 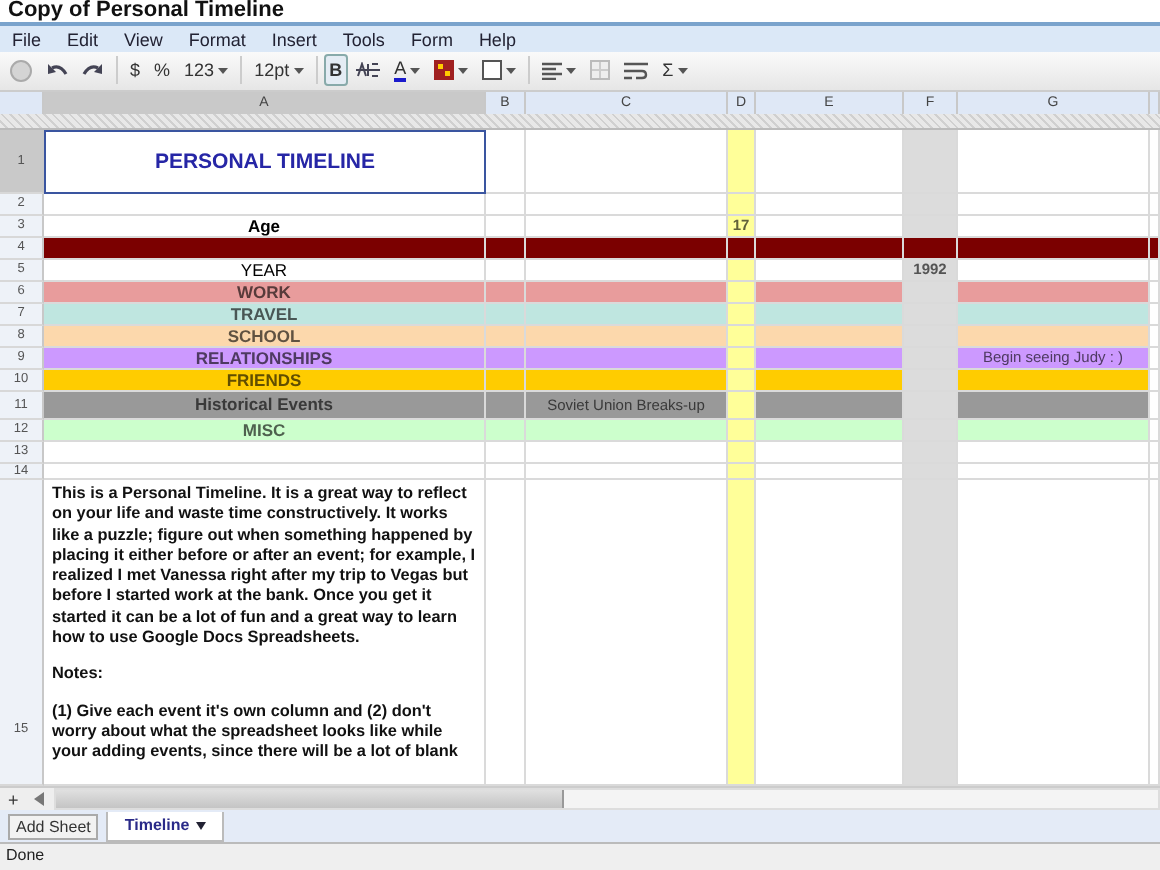 What do you see at coordinates (265, 336) in the screenshot?
I see `table-cell: SCHOOL` at bounding box center [265, 336].